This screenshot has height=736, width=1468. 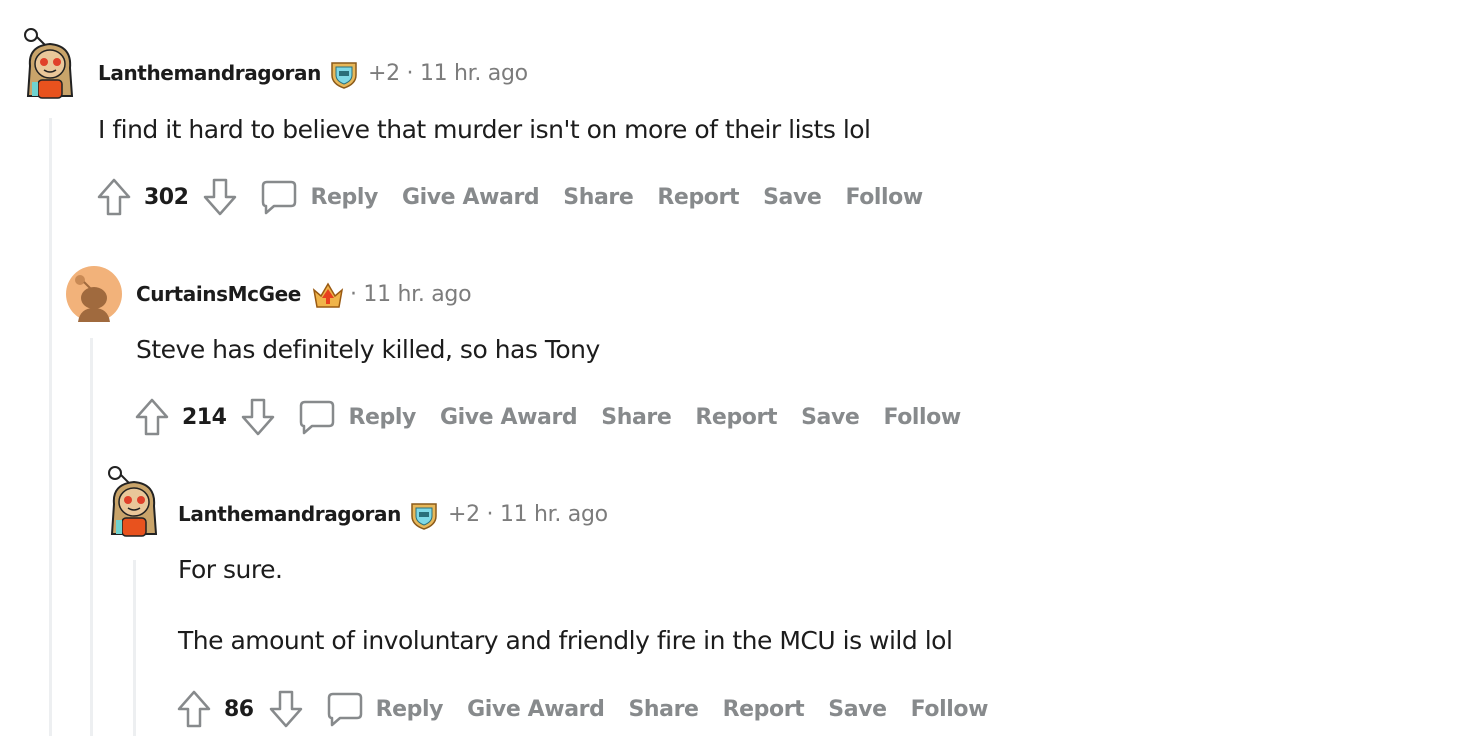 I want to click on comment-body-paragraph: For sure., so click(x=230, y=569).